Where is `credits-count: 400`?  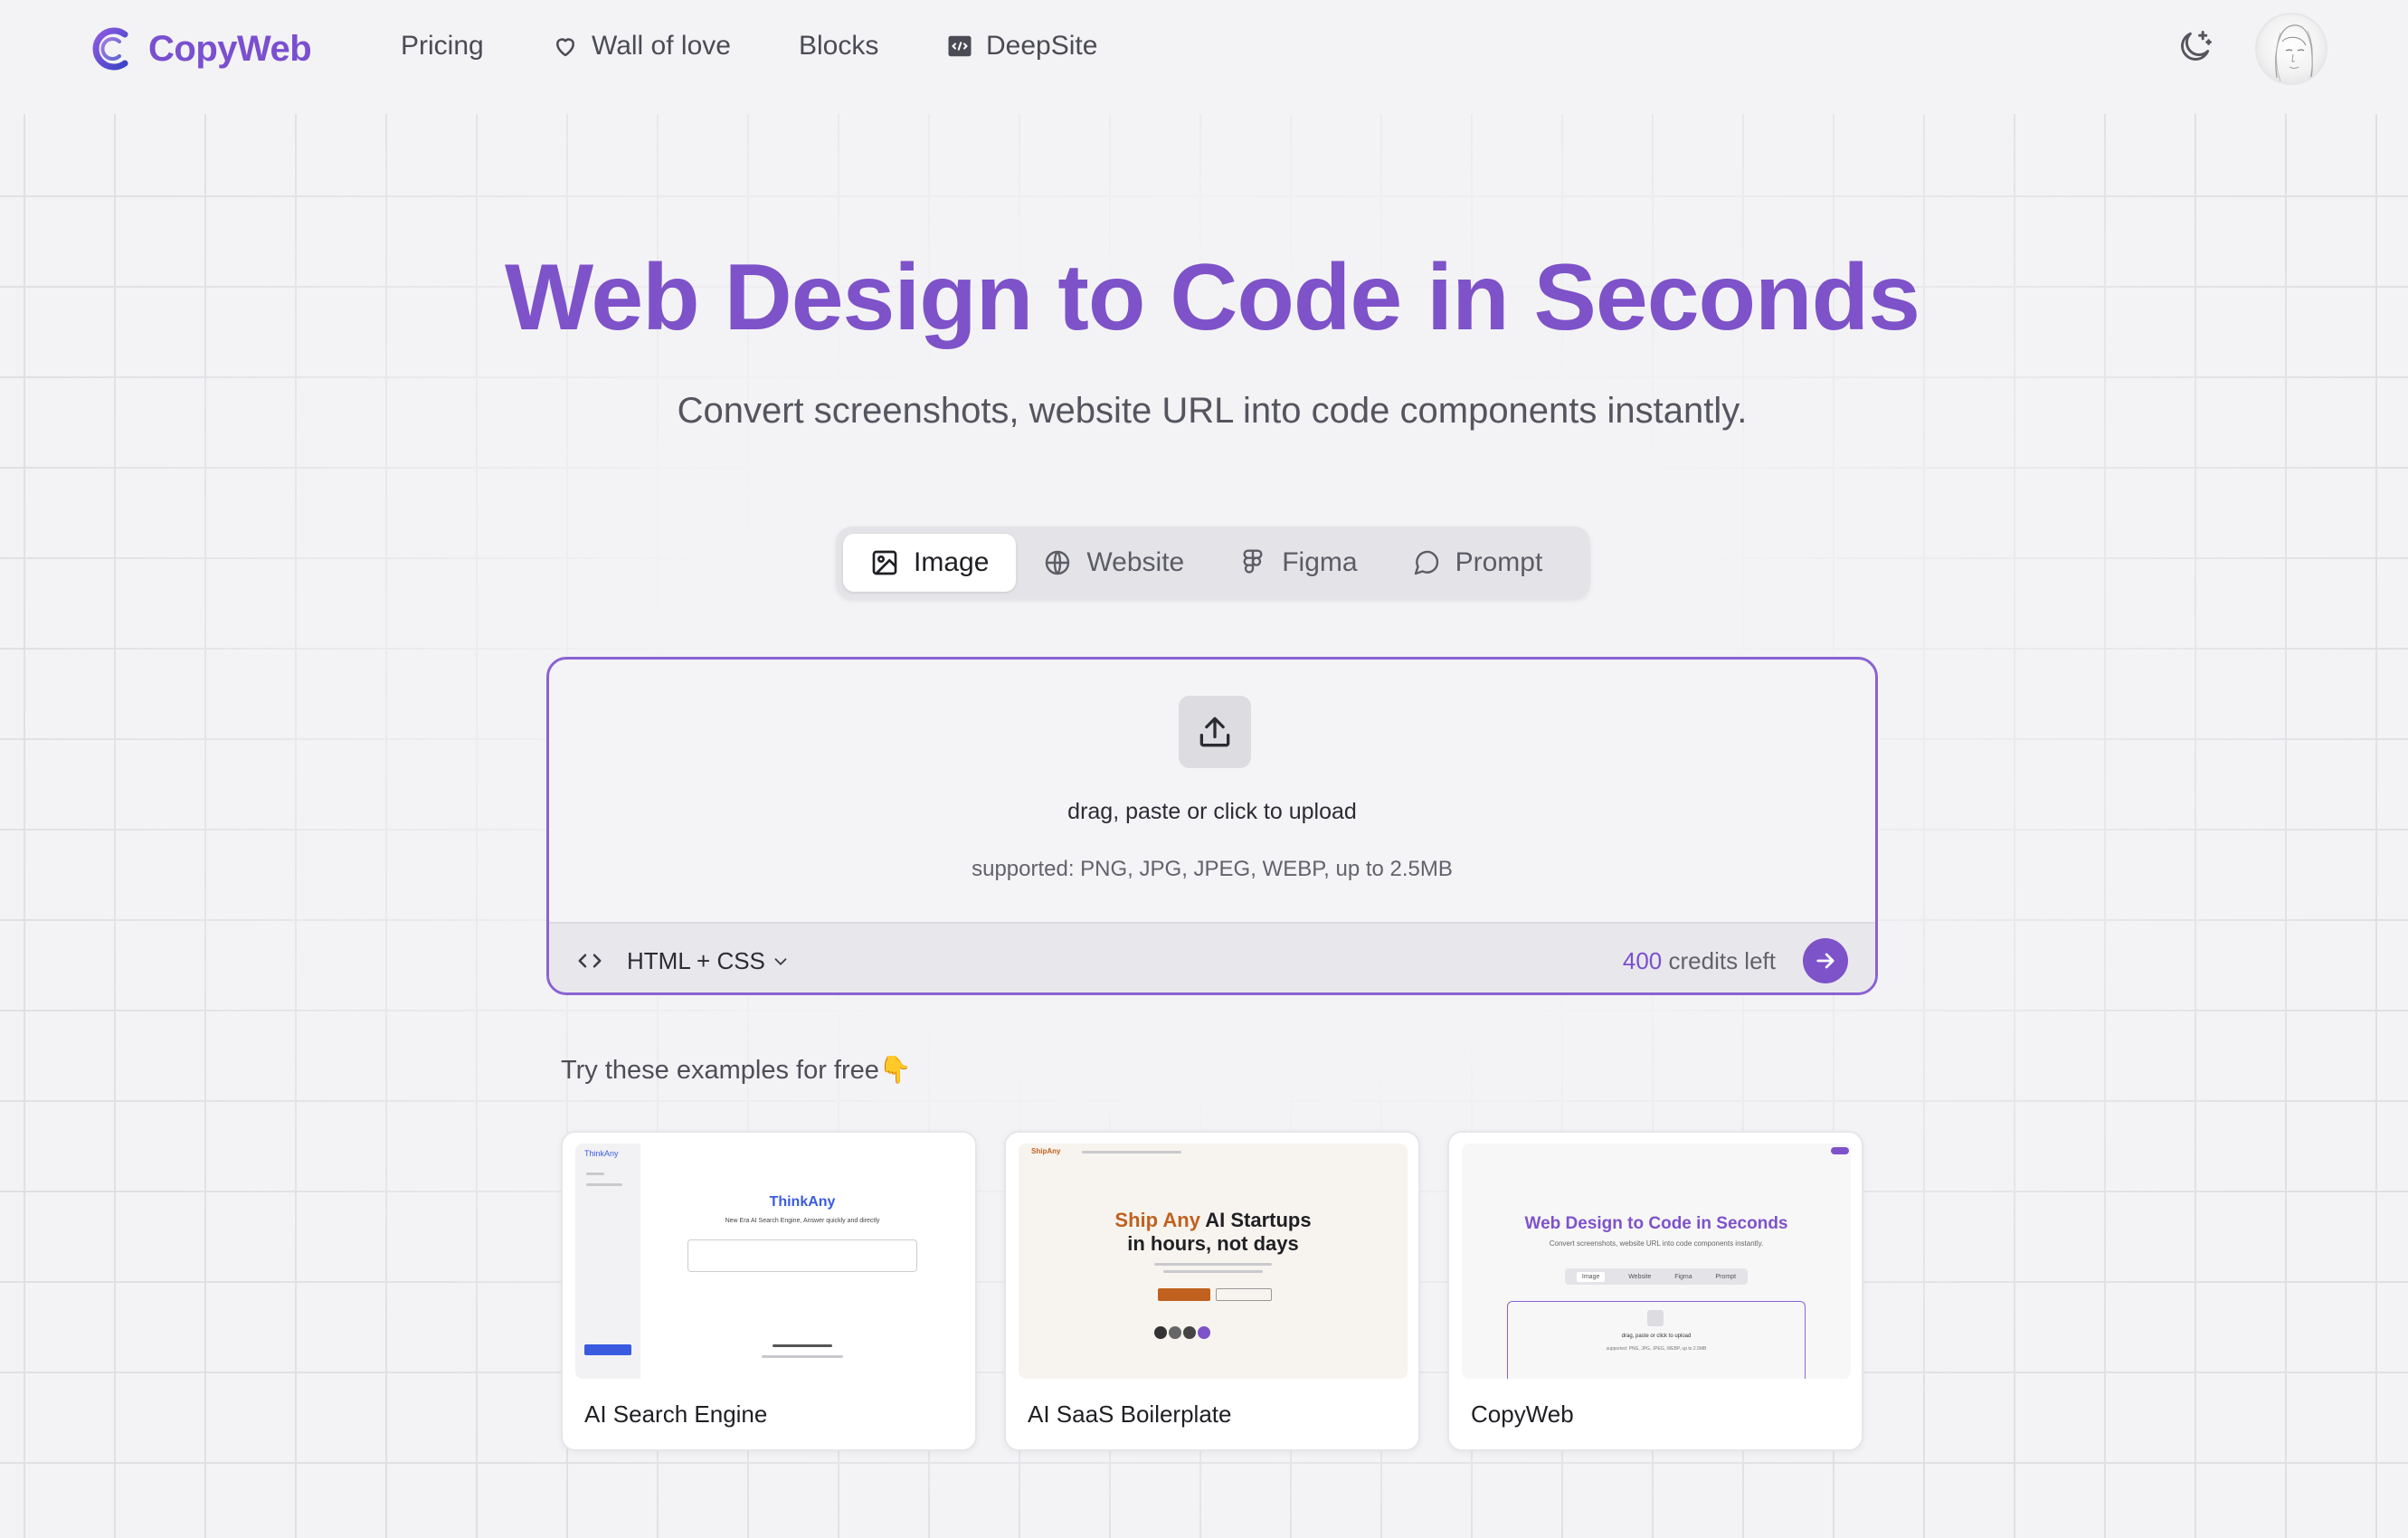
credits-count: 400 is located at coordinates (1642, 960).